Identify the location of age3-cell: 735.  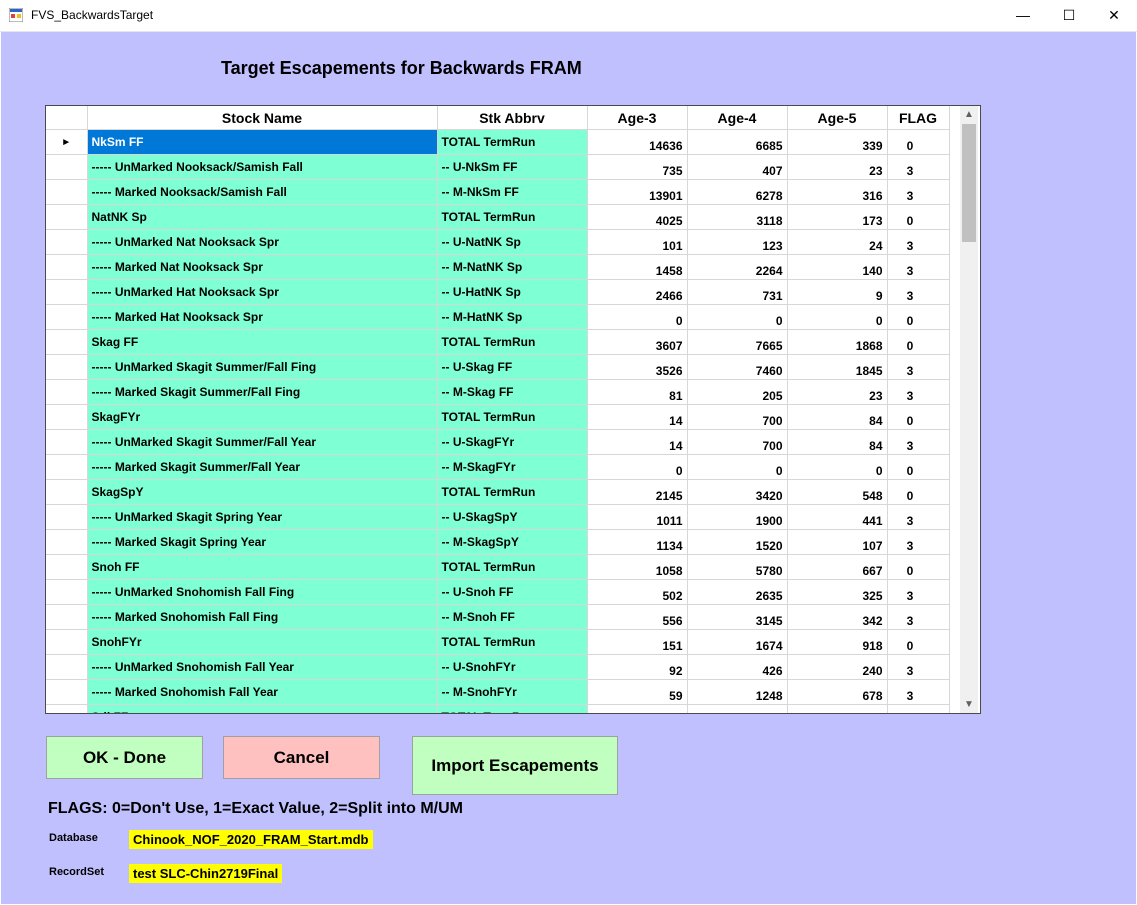
(637, 167).